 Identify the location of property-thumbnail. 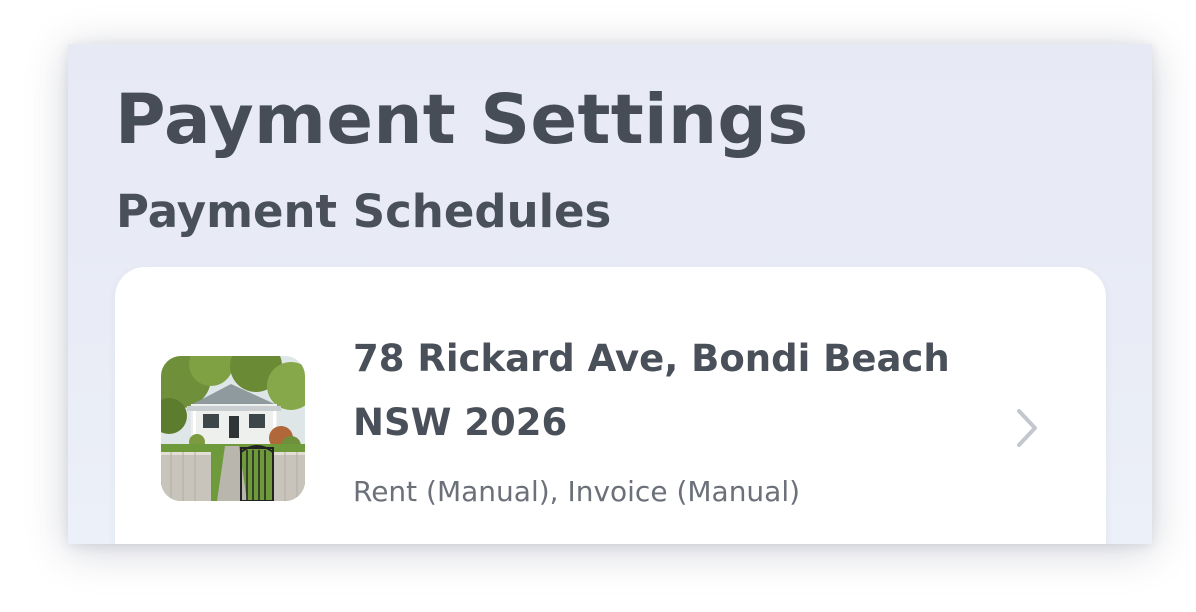
(233, 428).